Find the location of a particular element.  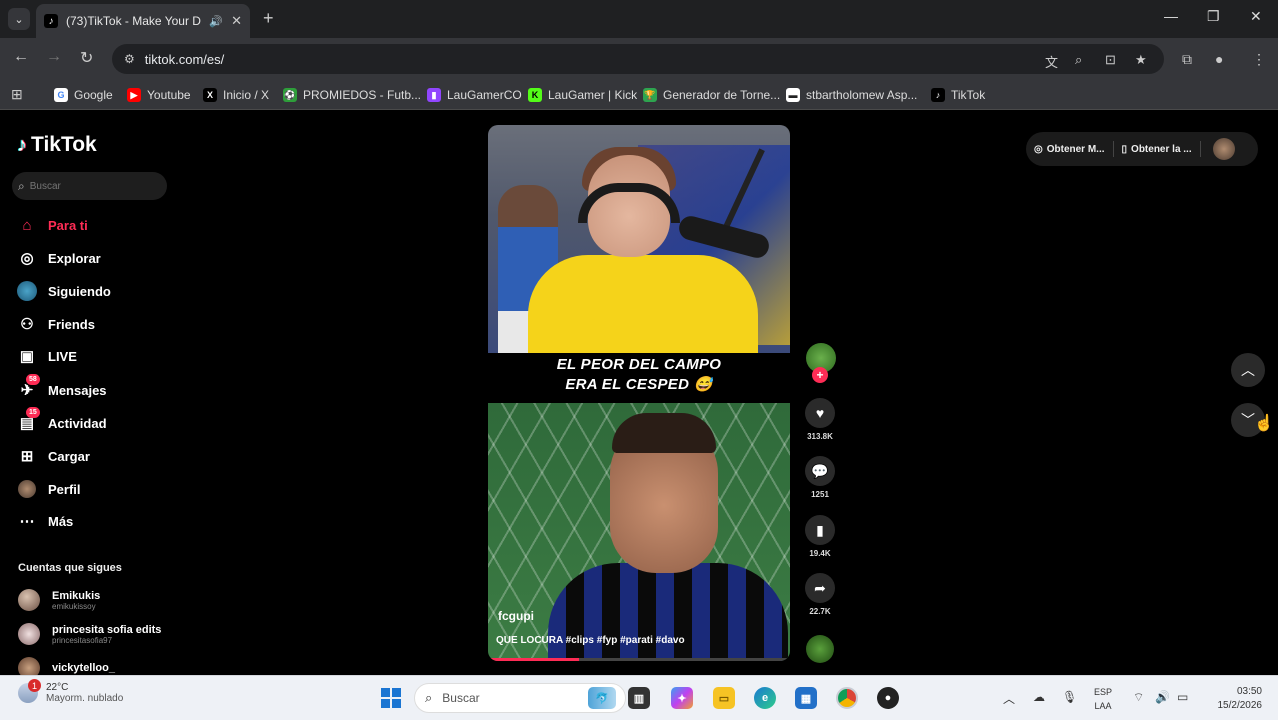

like-button: ♥ 313.8K is located at coordinates (820, 419).